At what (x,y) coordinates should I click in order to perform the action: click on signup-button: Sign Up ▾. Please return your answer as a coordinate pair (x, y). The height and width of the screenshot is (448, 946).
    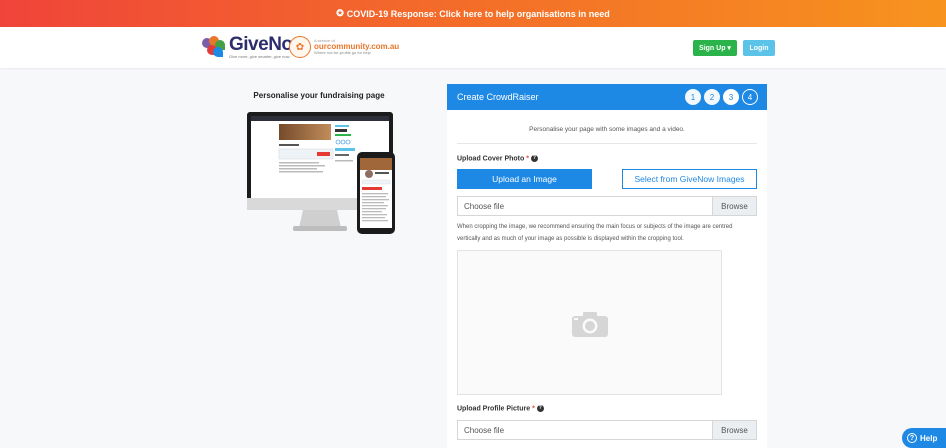
    Looking at the image, I should click on (715, 48).